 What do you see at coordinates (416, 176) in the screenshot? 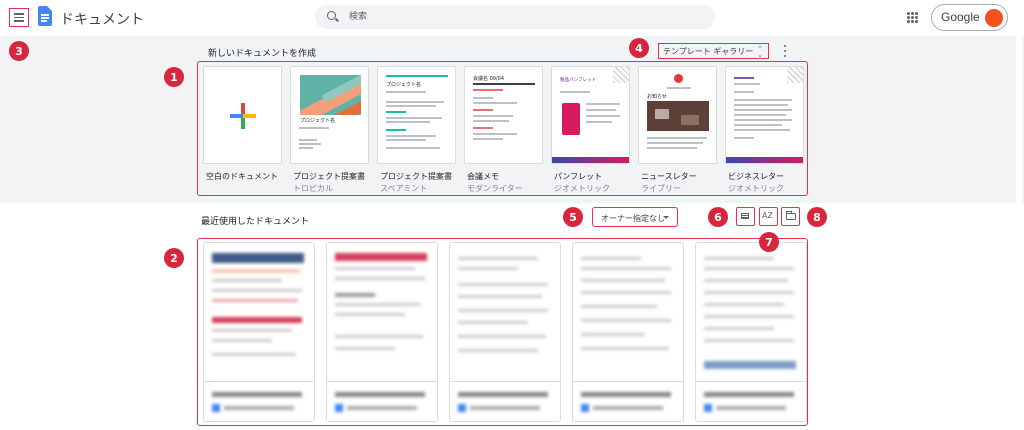
I see `template-name-spearmint: プロジェクト提案書` at bounding box center [416, 176].